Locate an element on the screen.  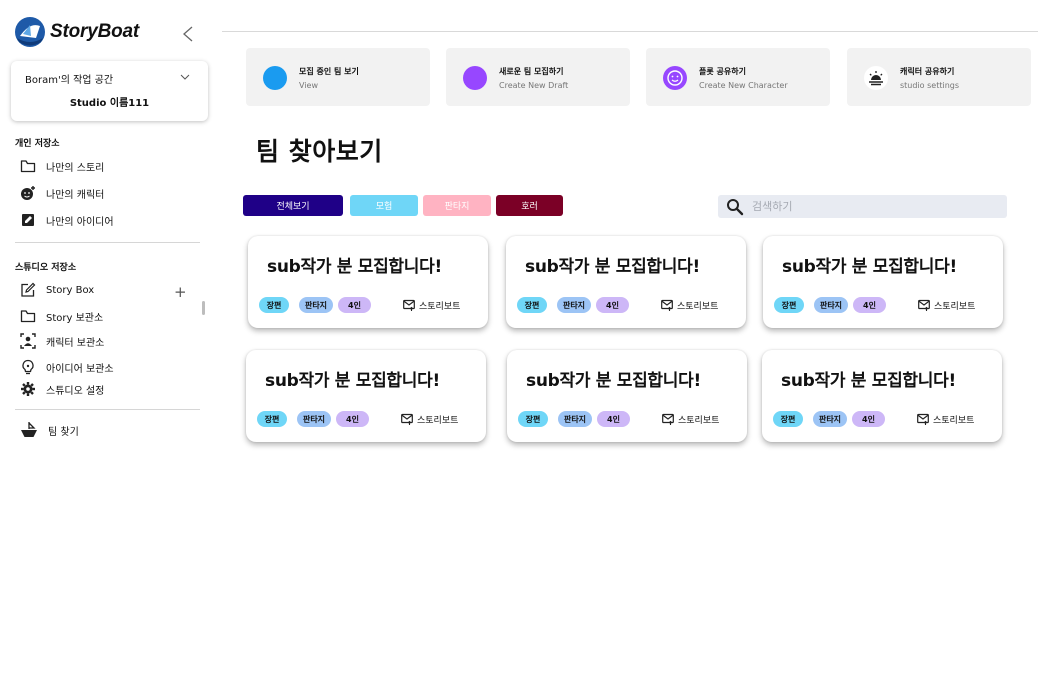
sidebar-item-label: 아이디어 보관소 is located at coordinates (80, 369).